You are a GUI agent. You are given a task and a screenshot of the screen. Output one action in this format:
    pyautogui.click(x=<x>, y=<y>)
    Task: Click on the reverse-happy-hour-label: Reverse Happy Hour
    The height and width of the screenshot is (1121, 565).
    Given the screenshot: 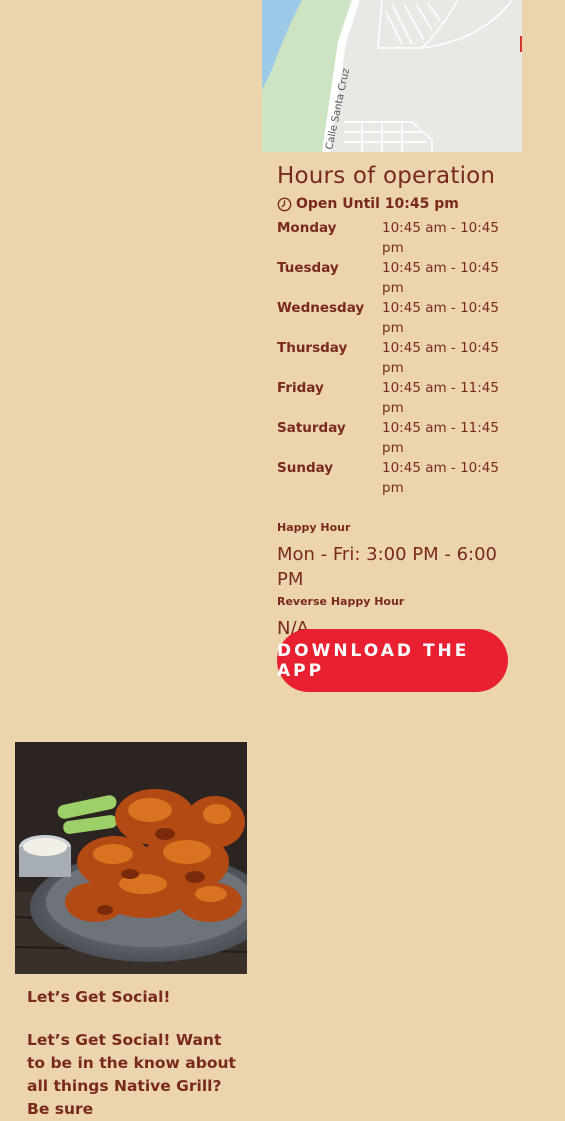 What is the action you would take?
    pyautogui.click(x=341, y=601)
    